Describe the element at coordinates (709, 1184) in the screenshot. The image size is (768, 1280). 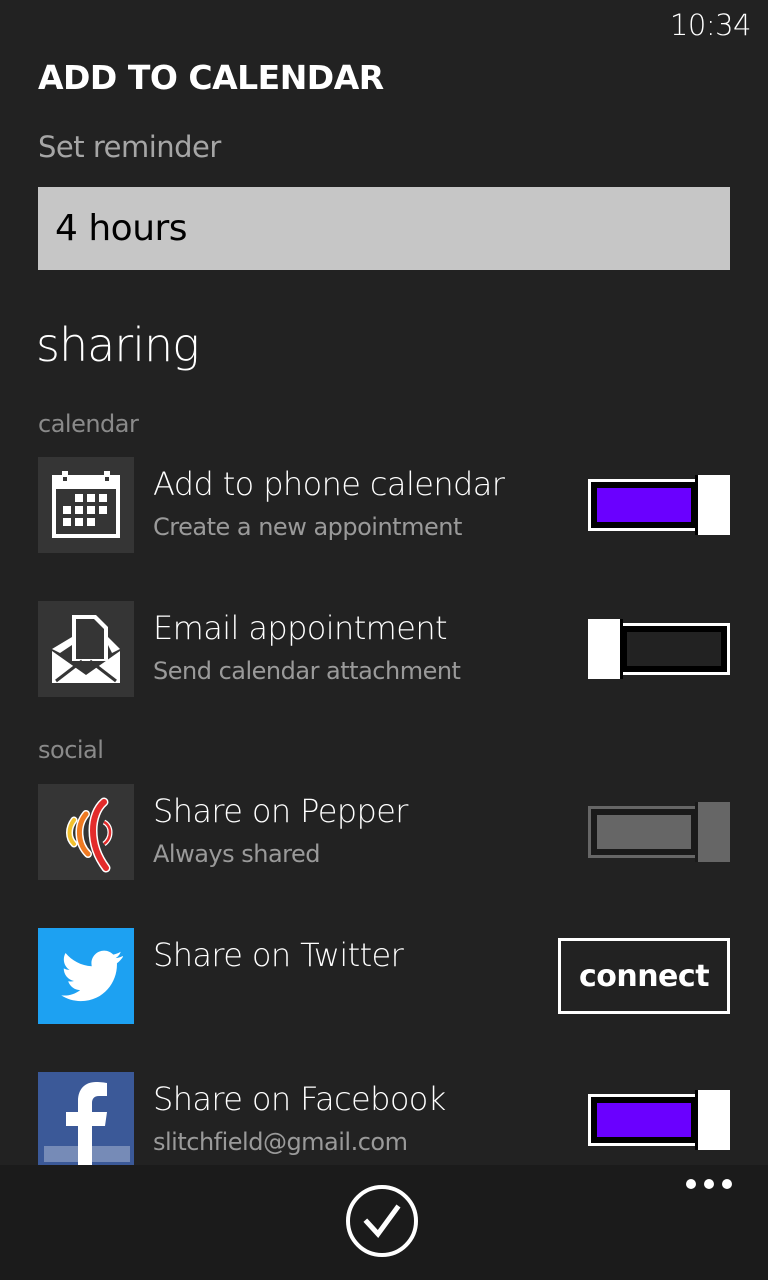
I see `more-icon` at that location.